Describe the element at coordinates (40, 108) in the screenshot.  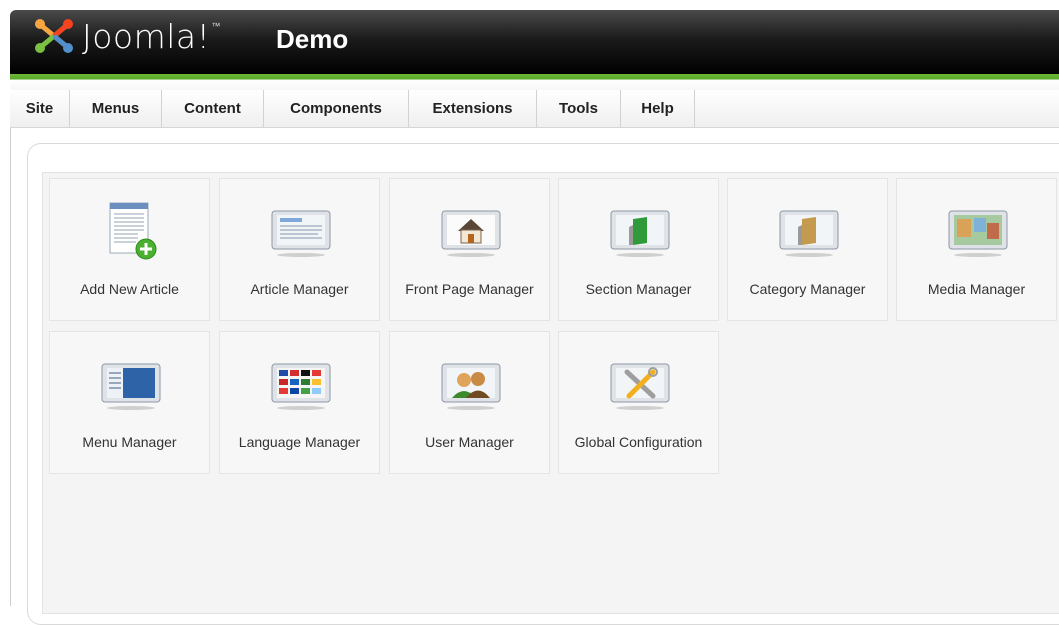
I see `menu-site: Site` at that location.